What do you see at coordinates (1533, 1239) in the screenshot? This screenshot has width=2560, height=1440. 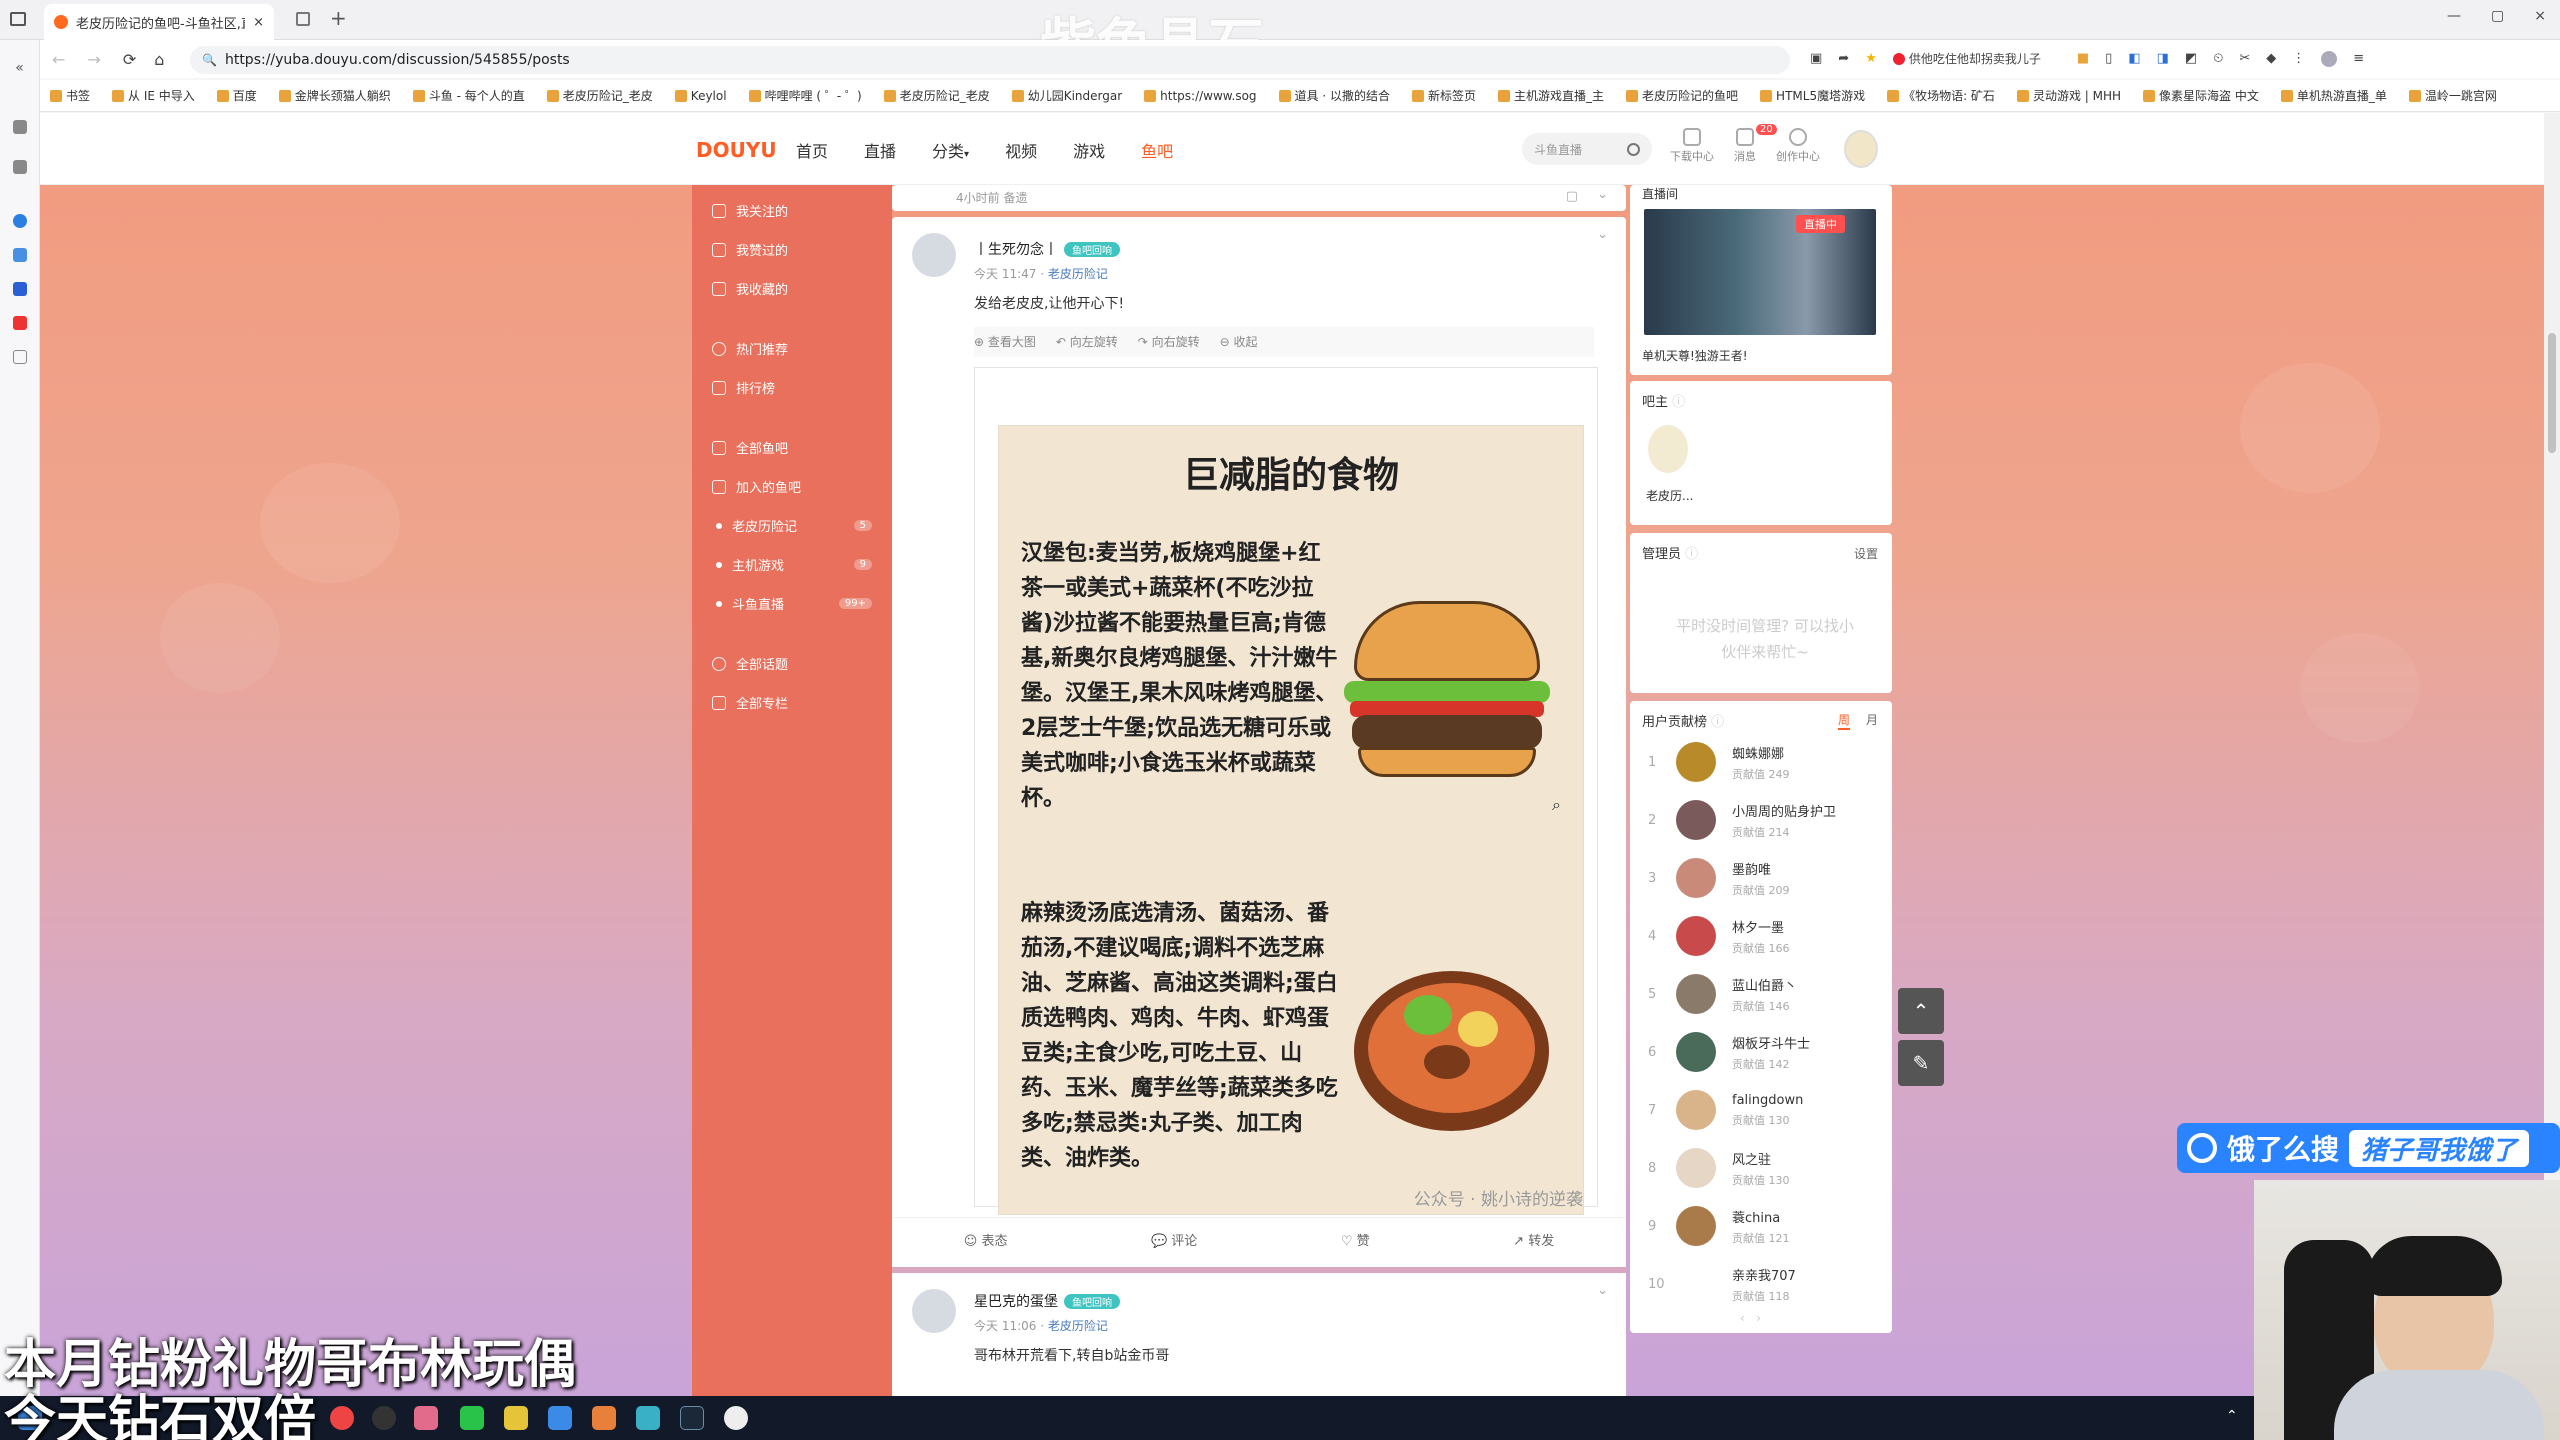 I see `share-button: ↗ 转发` at bounding box center [1533, 1239].